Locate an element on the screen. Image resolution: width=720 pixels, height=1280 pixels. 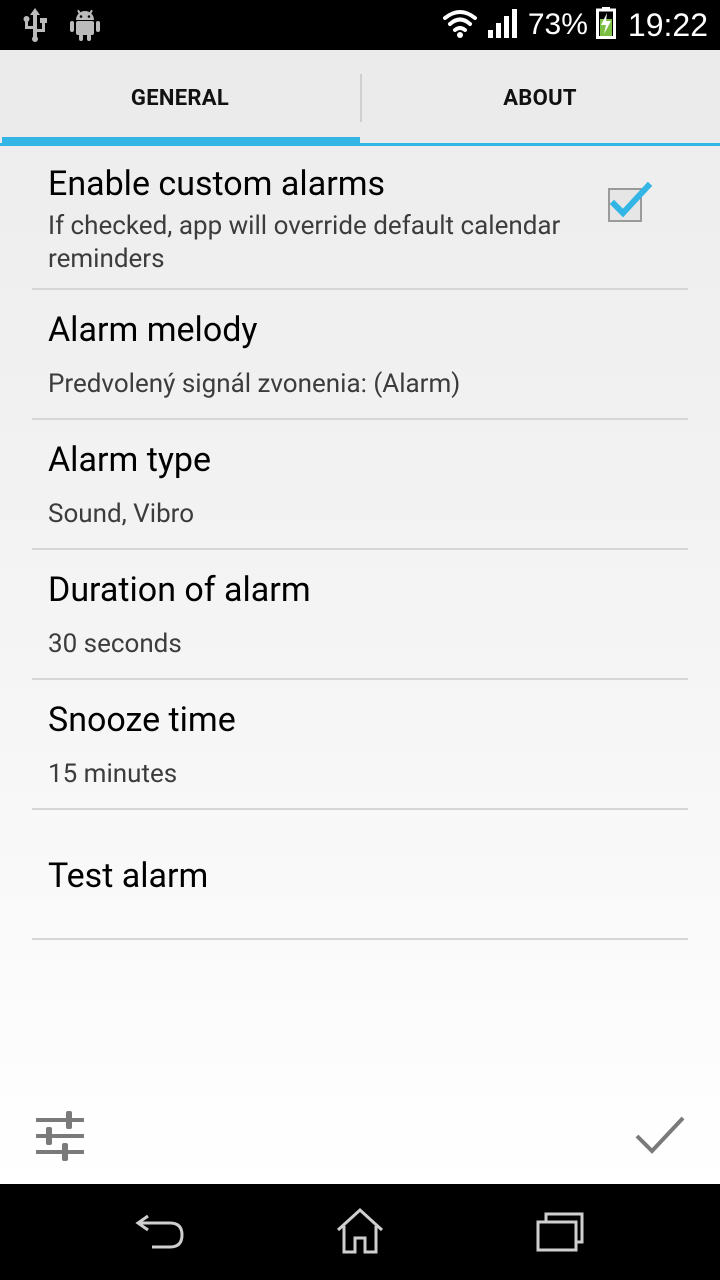
tab-about-label: ABOUT is located at coordinates (540, 98).